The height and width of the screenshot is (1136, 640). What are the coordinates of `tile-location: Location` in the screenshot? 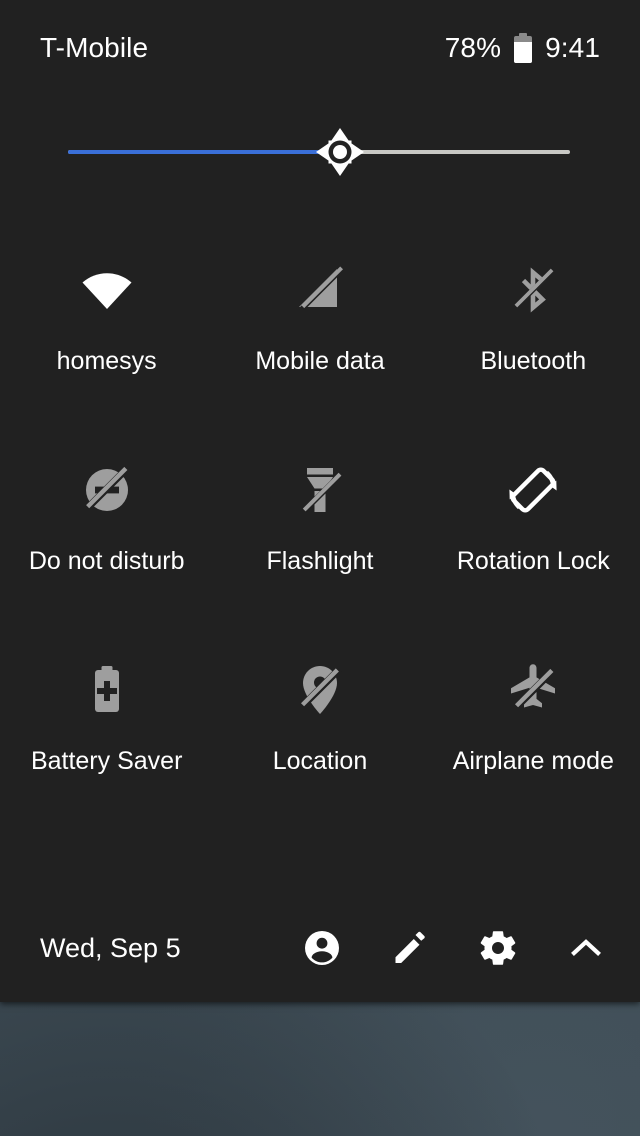 It's located at (319, 736).